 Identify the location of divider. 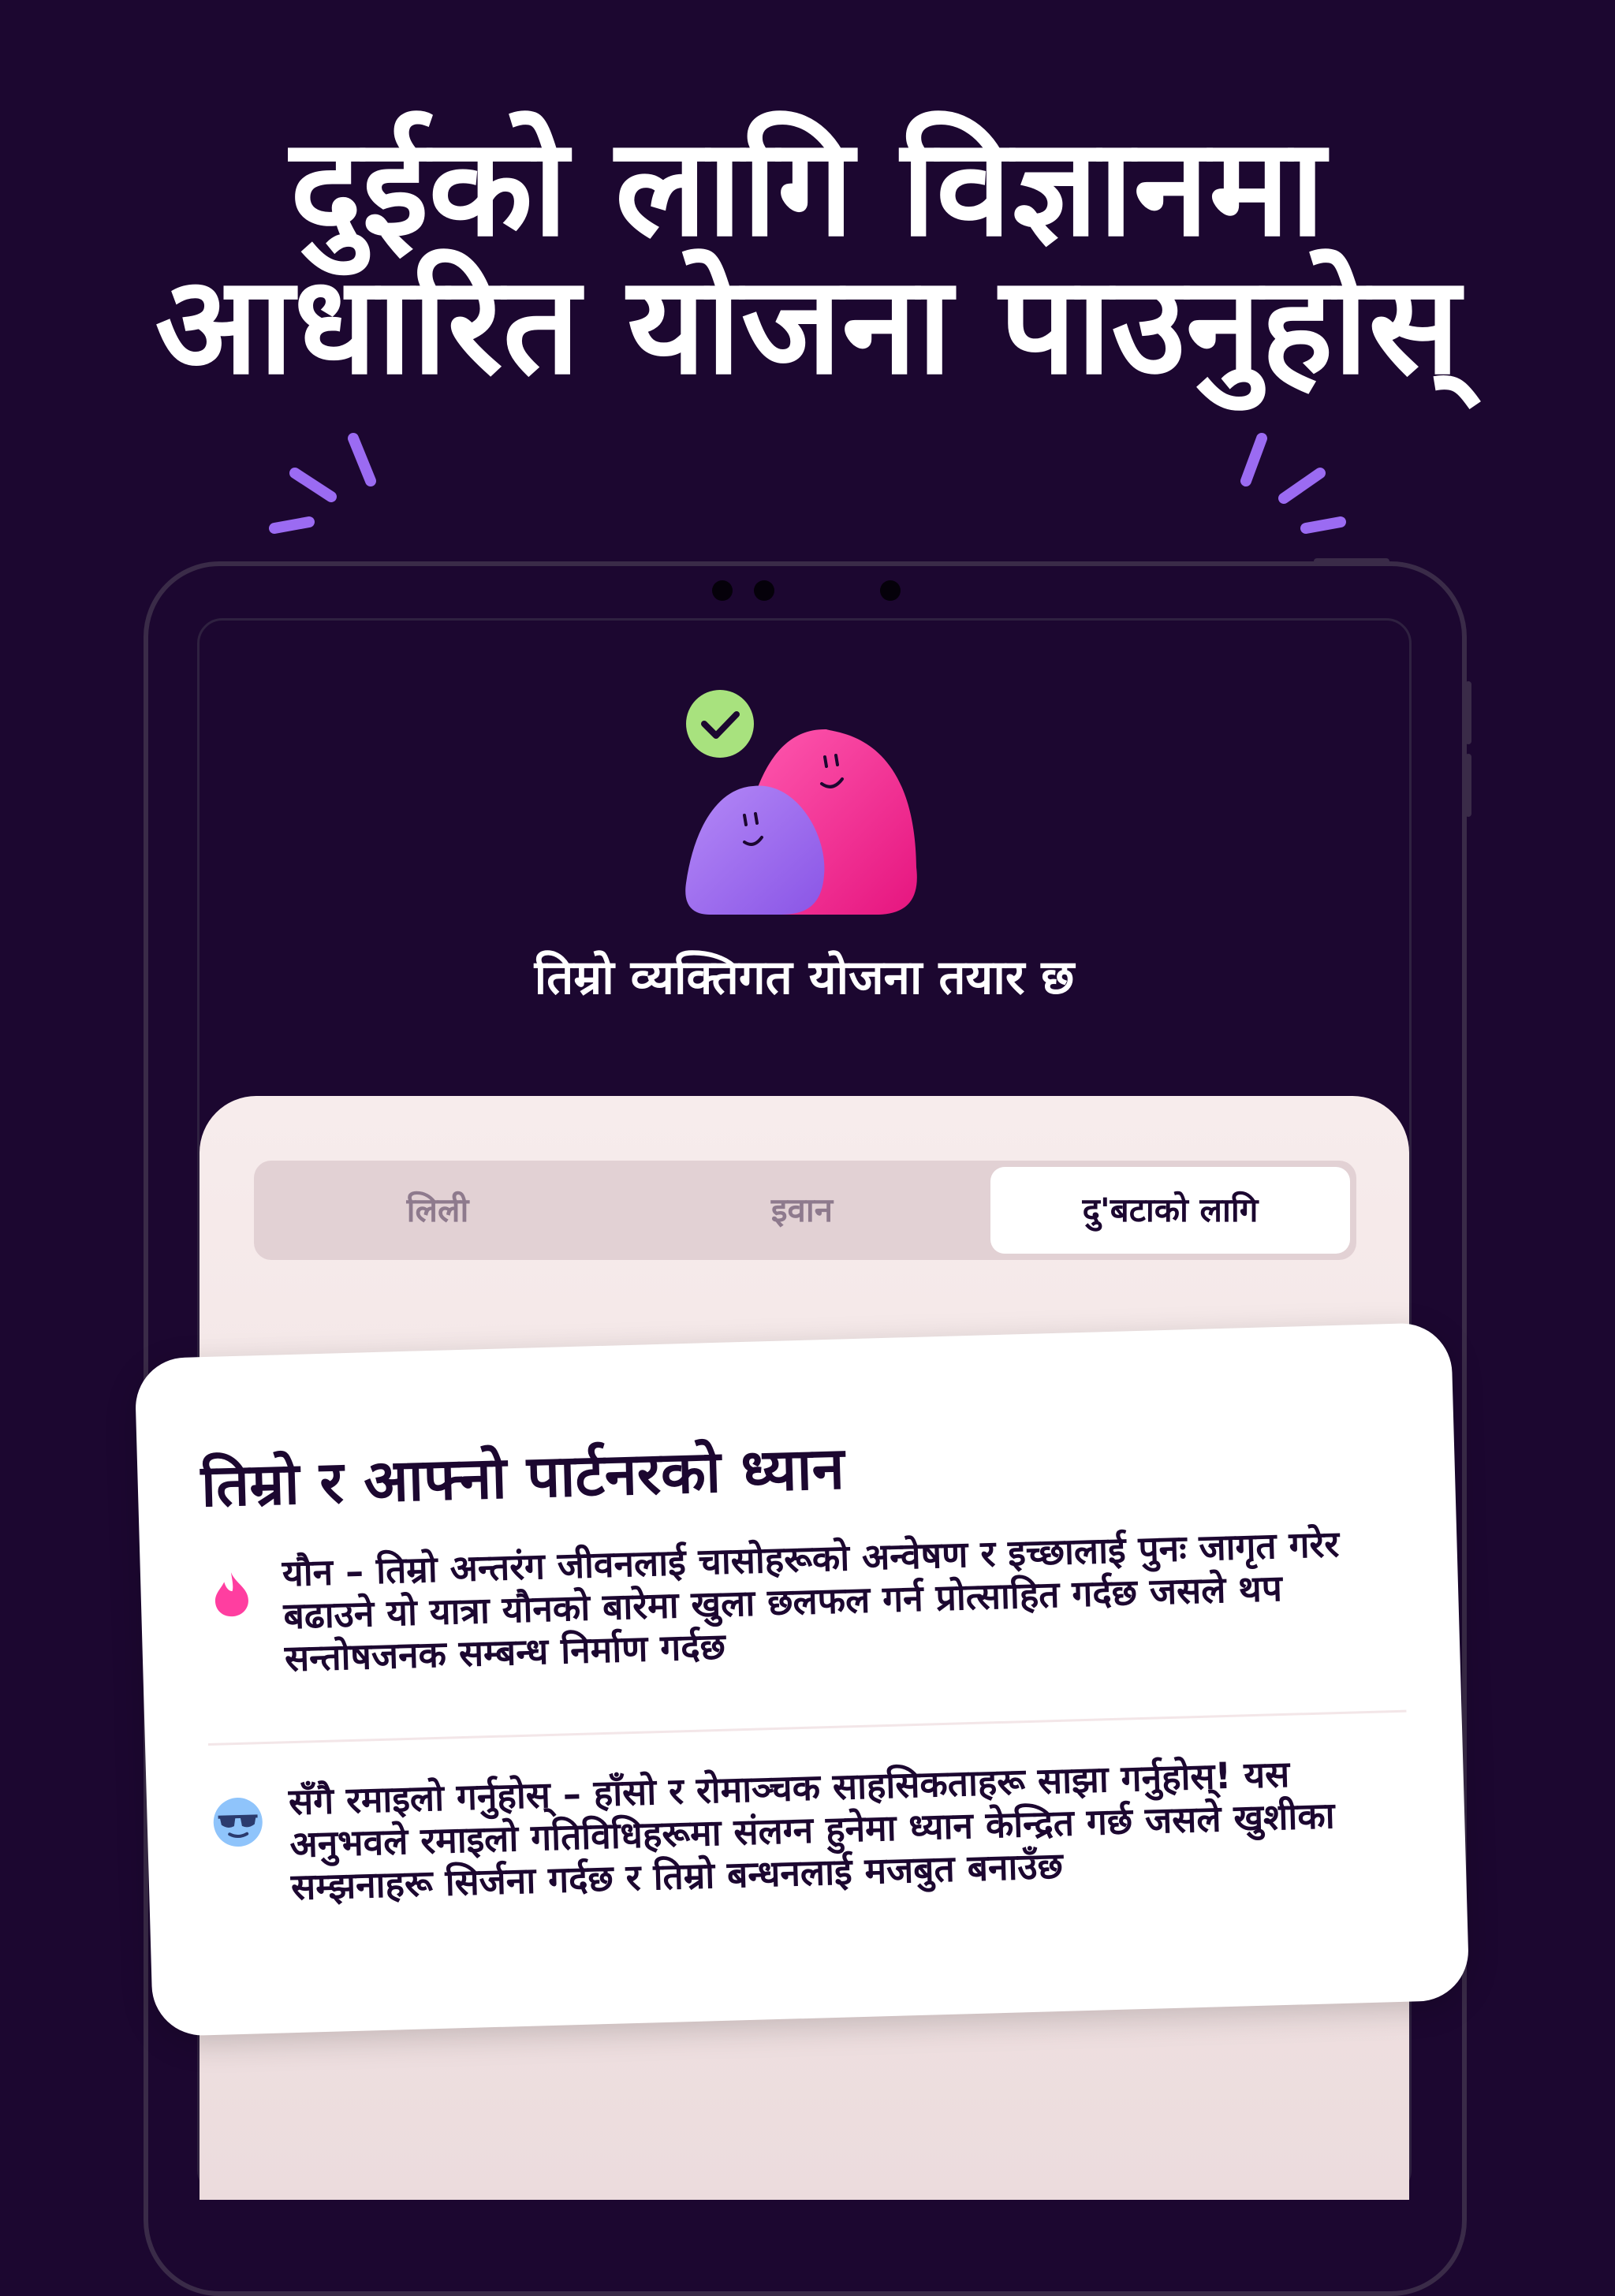
(807, 1727).